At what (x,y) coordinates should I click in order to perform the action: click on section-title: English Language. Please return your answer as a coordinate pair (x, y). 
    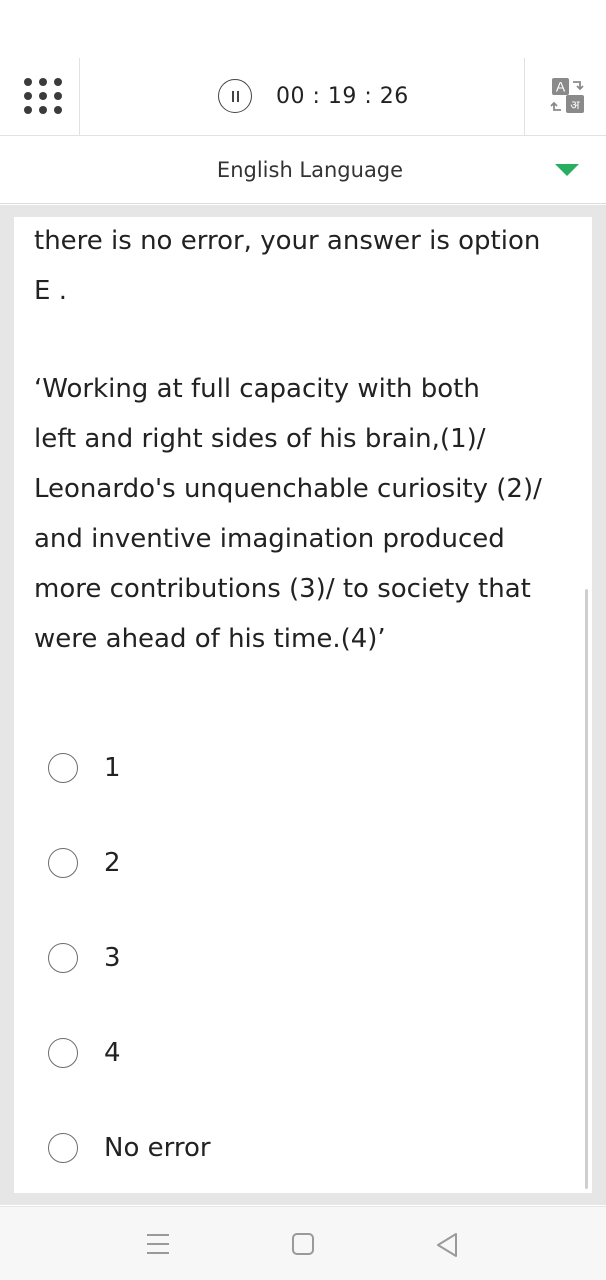
    Looking at the image, I should click on (310, 170).